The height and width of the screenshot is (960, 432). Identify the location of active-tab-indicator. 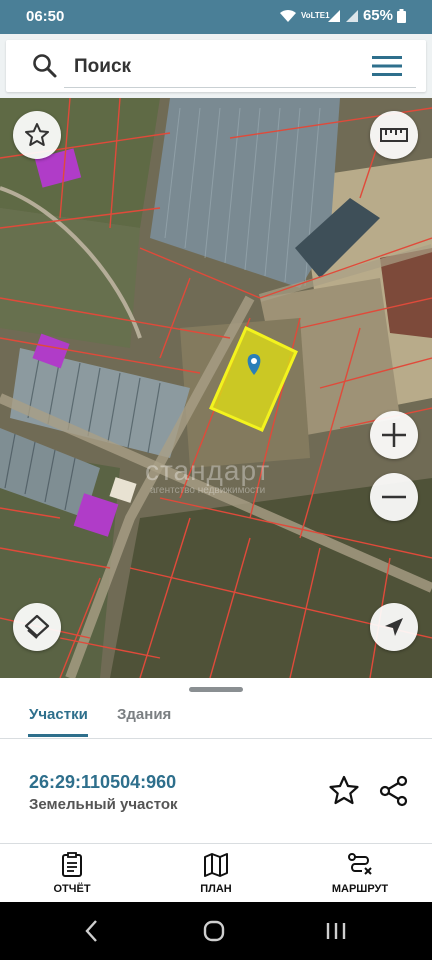
(58, 735).